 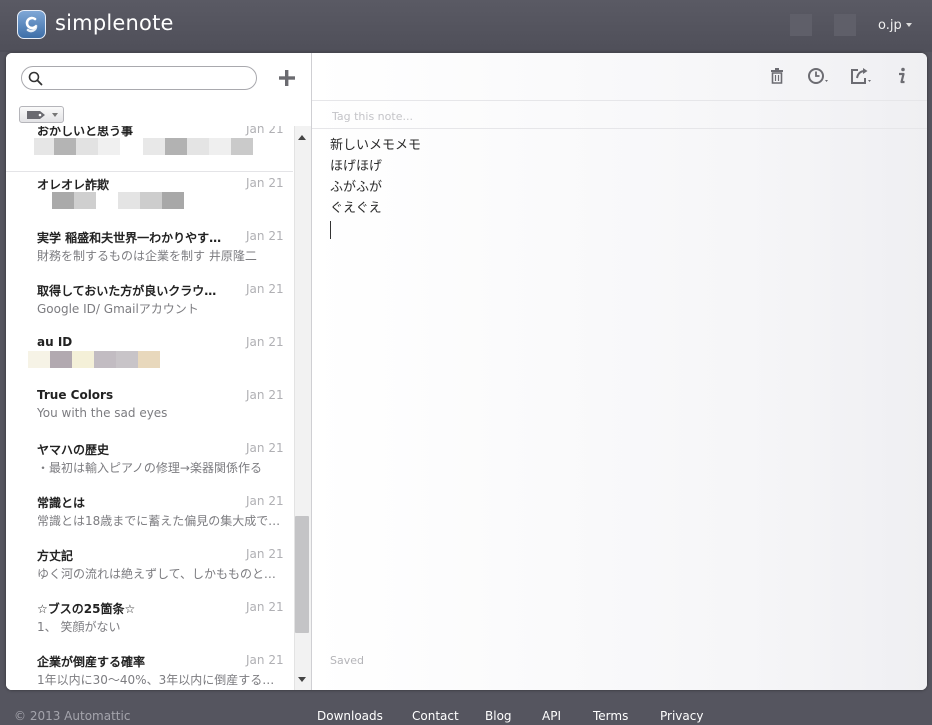 What do you see at coordinates (819, 77) in the screenshot?
I see `history-icon` at bounding box center [819, 77].